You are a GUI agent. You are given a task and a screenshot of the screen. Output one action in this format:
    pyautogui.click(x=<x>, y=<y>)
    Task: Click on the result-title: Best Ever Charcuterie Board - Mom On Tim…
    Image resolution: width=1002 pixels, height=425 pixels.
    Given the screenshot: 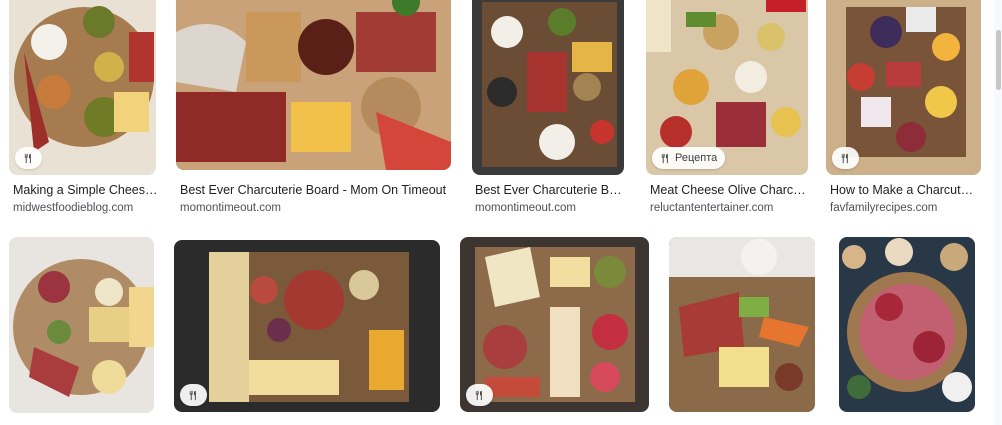 What is the action you would take?
    pyautogui.click(x=317, y=190)
    